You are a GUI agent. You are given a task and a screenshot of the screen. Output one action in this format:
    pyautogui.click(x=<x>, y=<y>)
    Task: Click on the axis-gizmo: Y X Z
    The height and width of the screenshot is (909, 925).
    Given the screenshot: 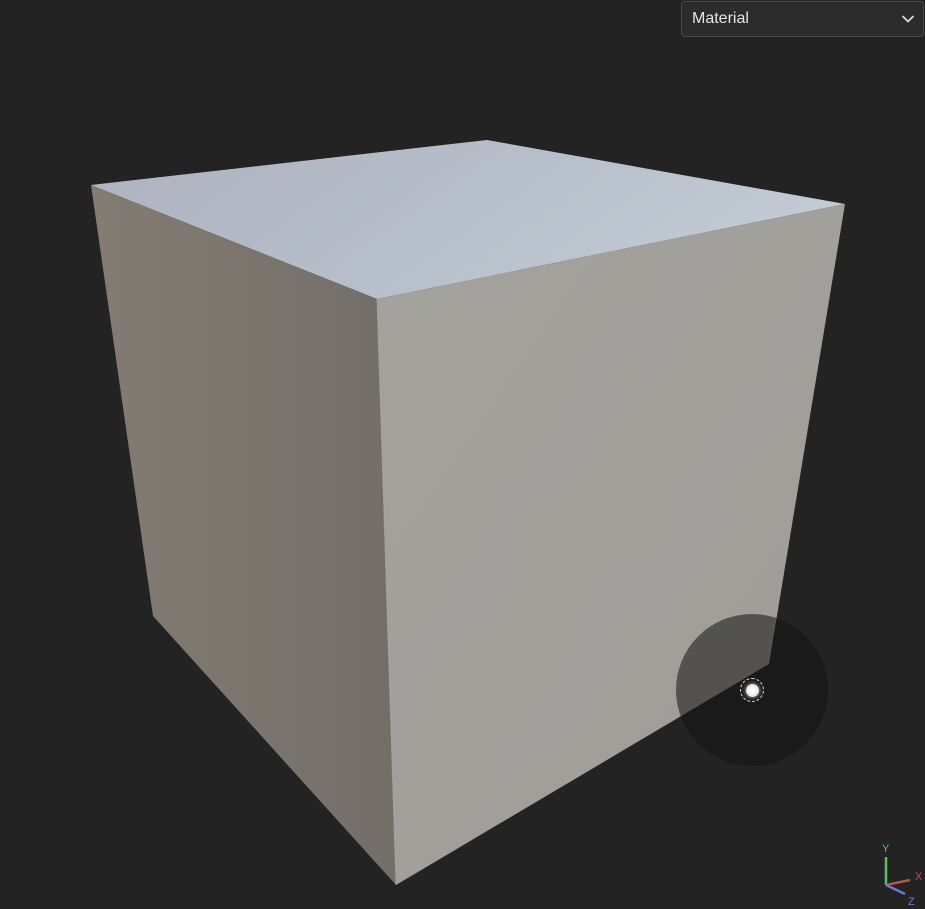 What is the action you would take?
    pyautogui.click(x=901, y=874)
    